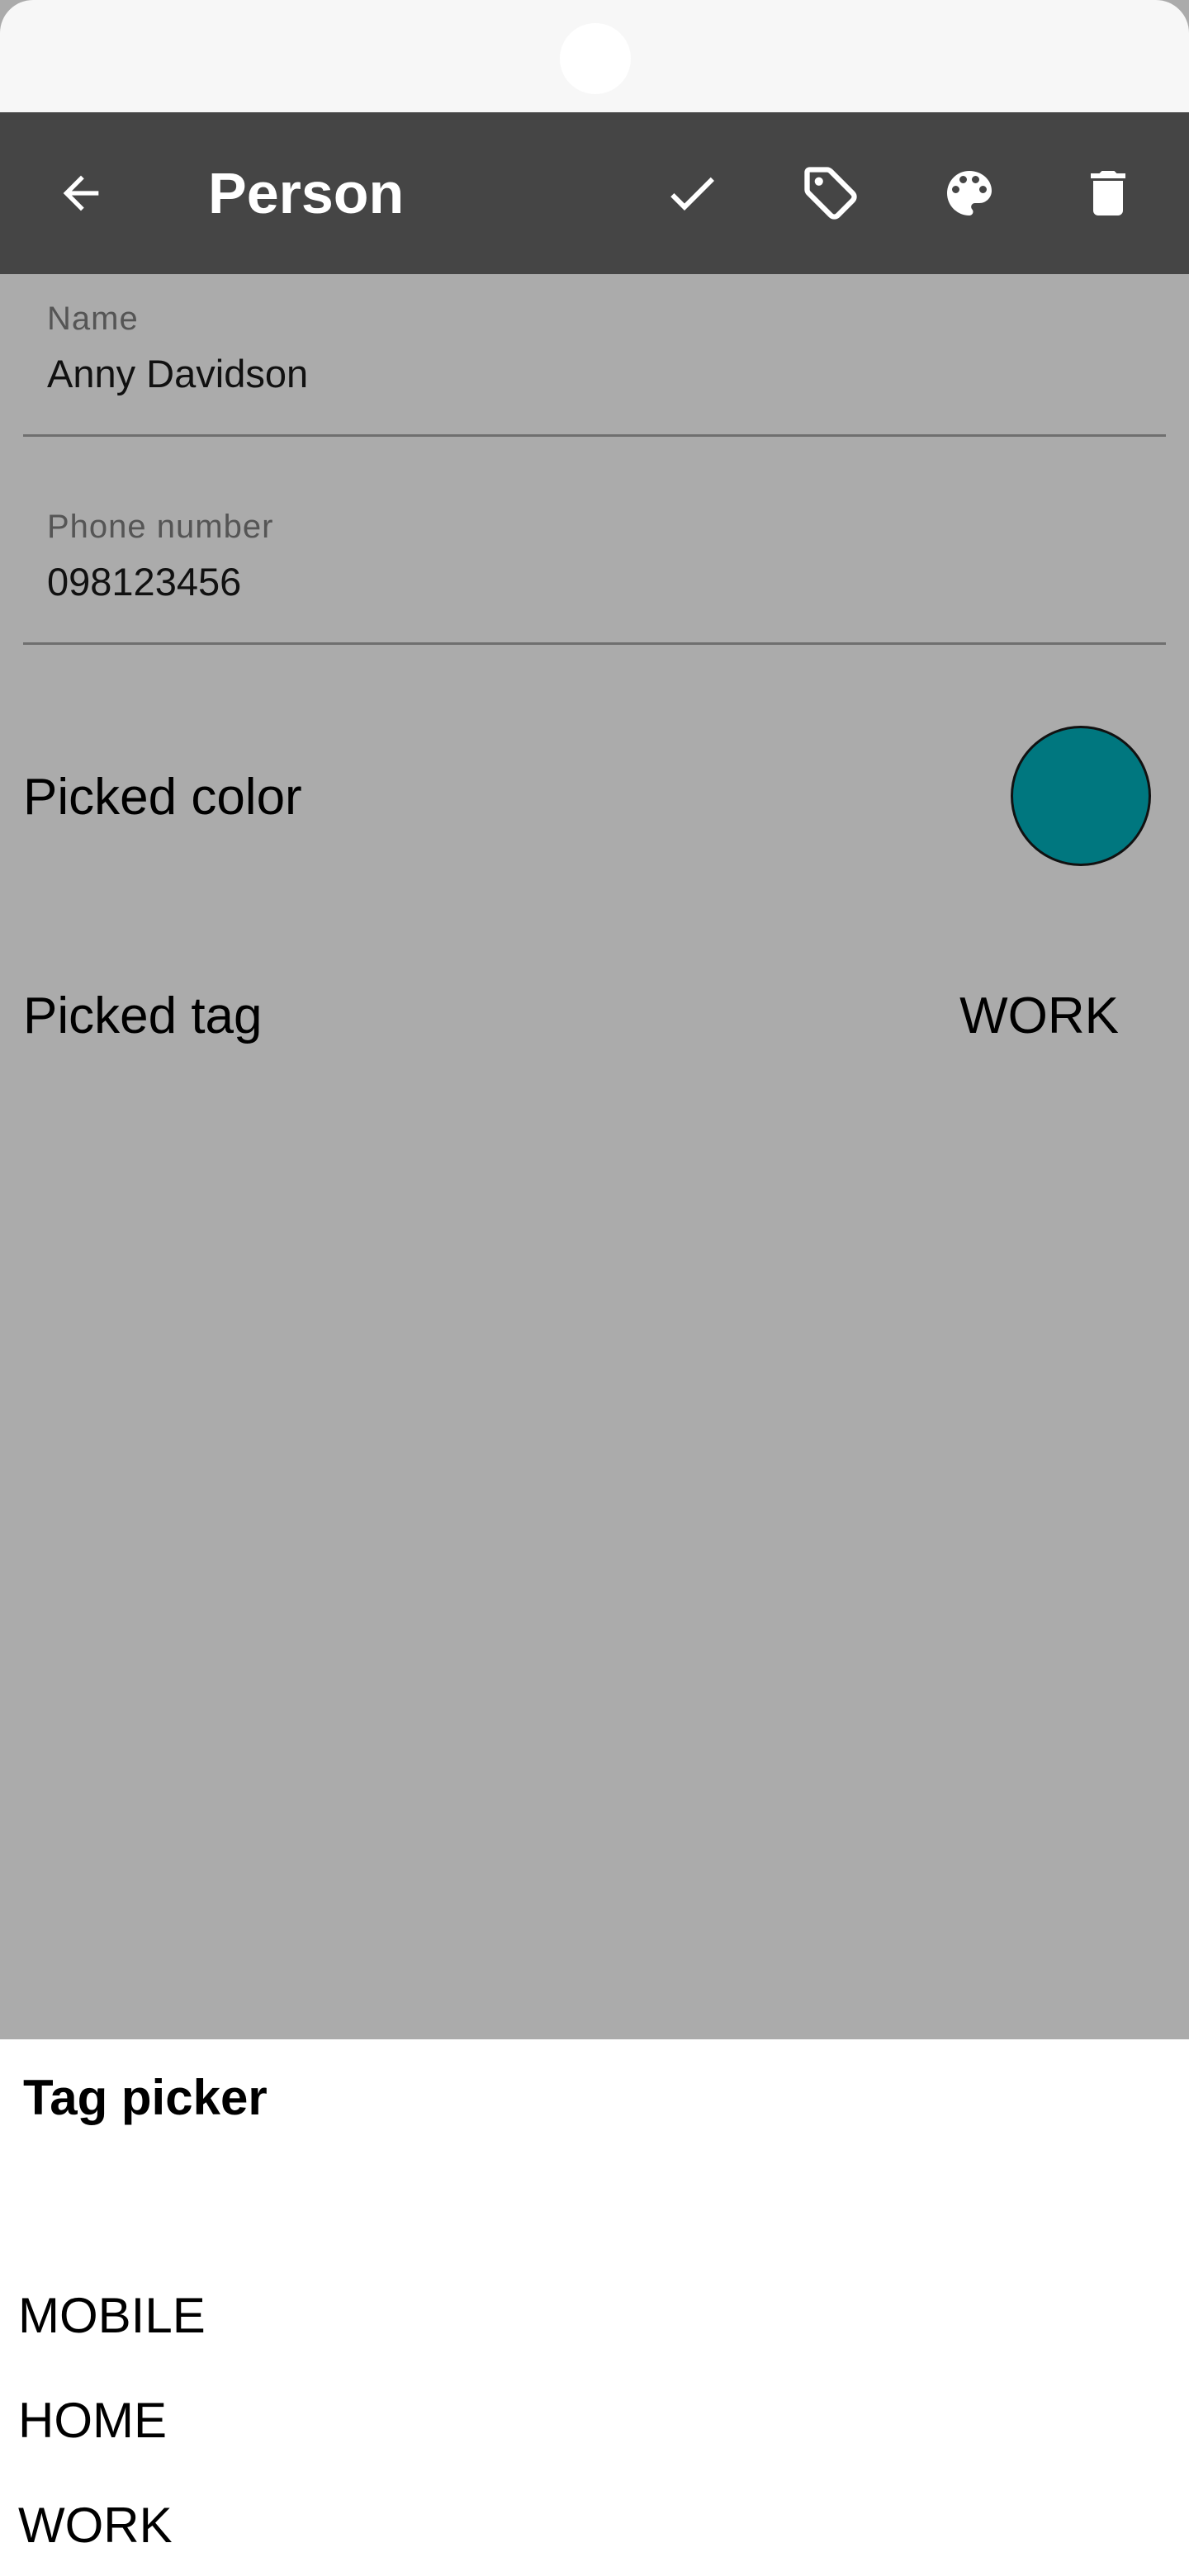  Describe the element at coordinates (160, 527) in the screenshot. I see `phone-field-label: Phone number` at that location.